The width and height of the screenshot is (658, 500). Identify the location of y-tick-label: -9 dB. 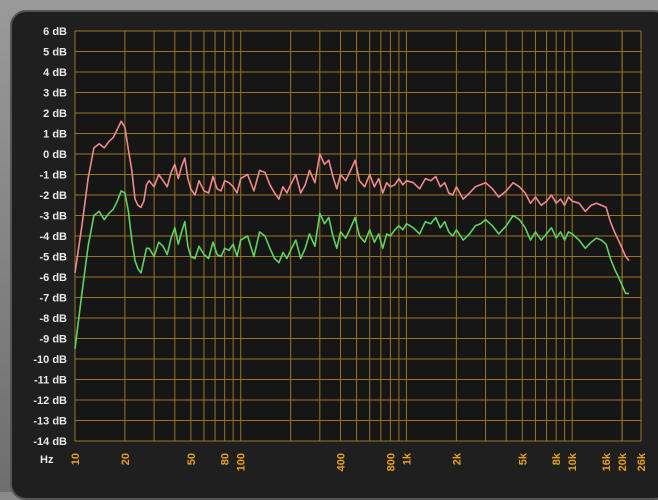
(54, 340).